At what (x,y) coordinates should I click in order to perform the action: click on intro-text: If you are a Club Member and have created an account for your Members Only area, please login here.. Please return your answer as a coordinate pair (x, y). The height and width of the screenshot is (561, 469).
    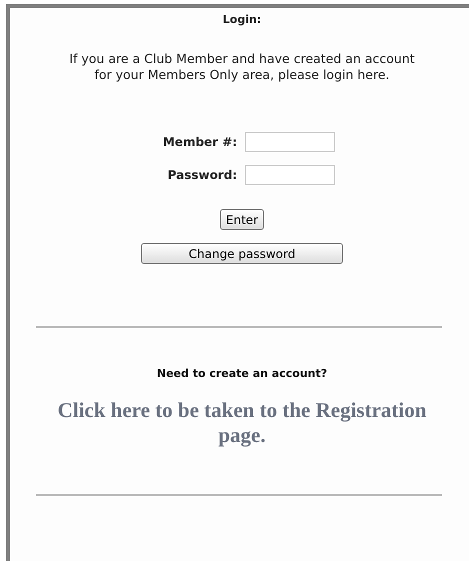
    Looking at the image, I should click on (242, 67).